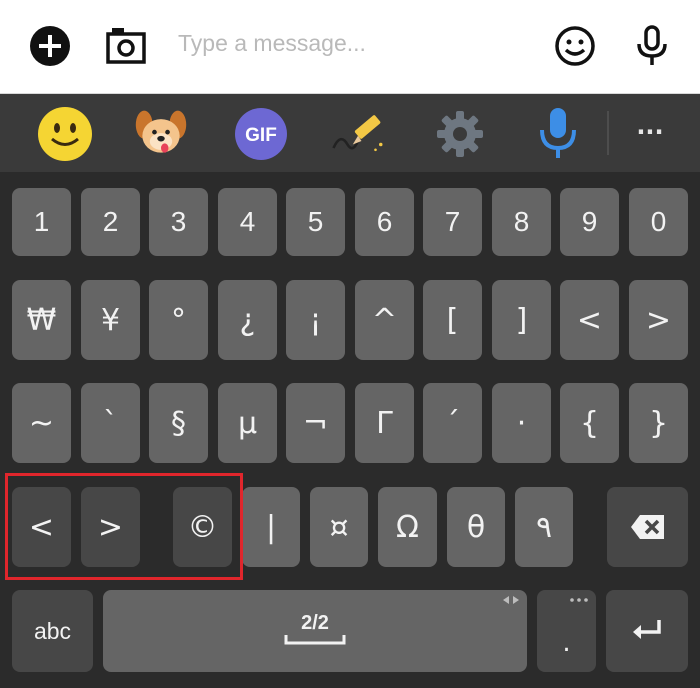 Image resolution: width=700 pixels, height=688 pixels. What do you see at coordinates (126, 46) in the screenshot?
I see `camera-icon` at bounding box center [126, 46].